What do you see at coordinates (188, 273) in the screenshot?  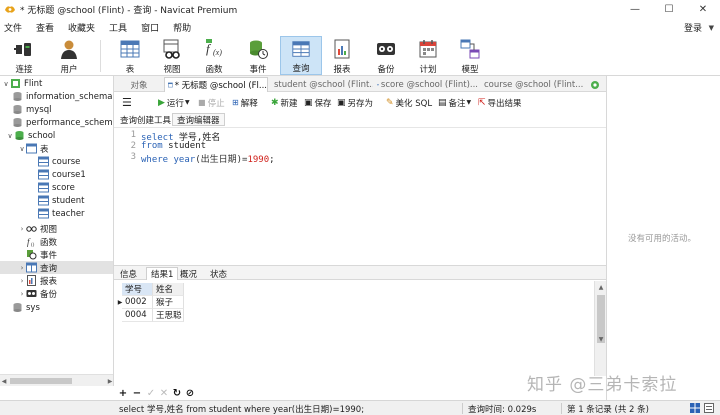 I see `tab-profile: 概况` at bounding box center [188, 273].